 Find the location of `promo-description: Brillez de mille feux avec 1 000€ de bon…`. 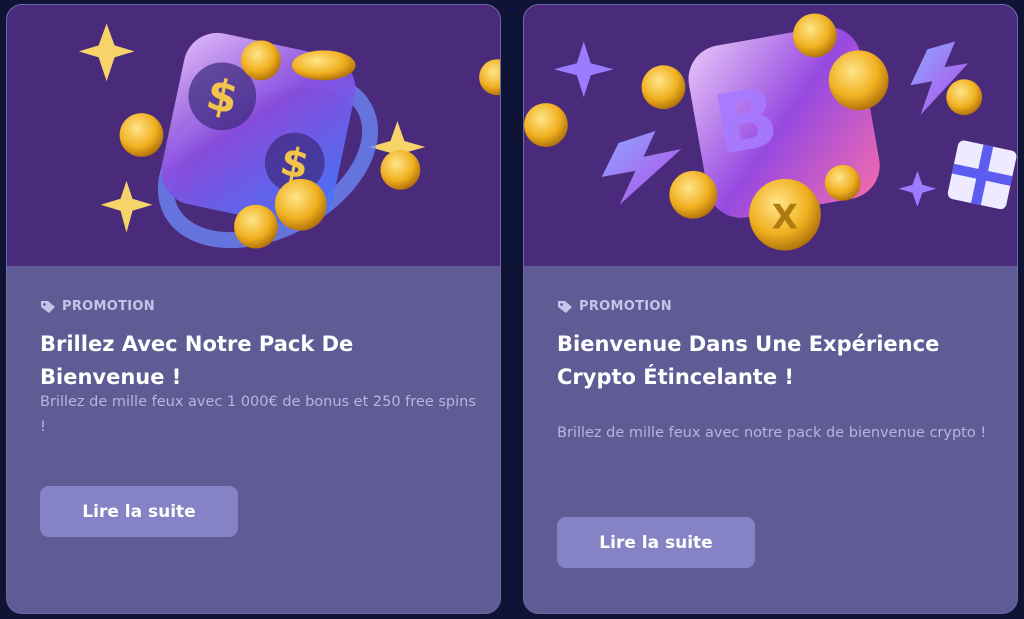

promo-description: Brillez de mille feux avec 1 000€ de bon… is located at coordinates (258, 414).